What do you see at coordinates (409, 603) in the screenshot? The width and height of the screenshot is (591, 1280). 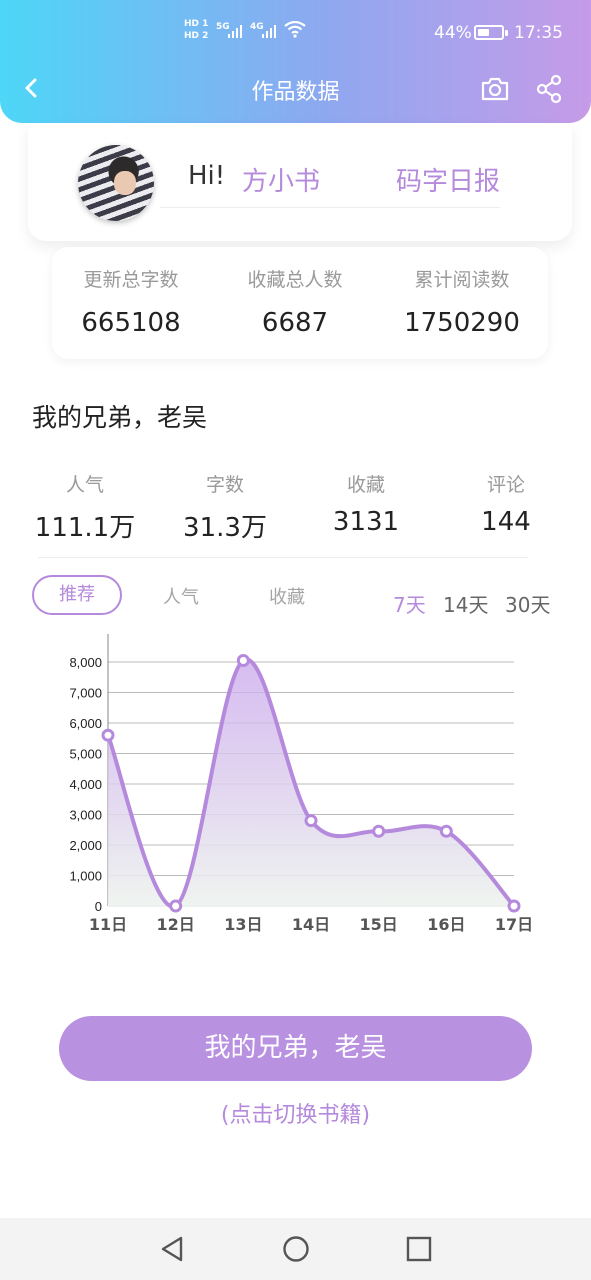 I see `range-7-days: 7天` at bounding box center [409, 603].